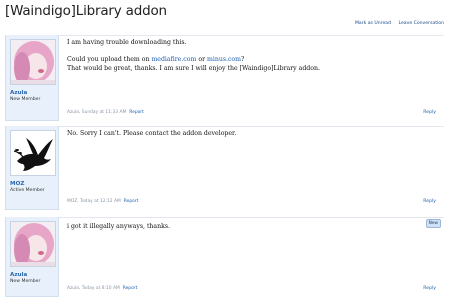 The height and width of the screenshot is (300, 449). I want to click on user-title: Active Member, so click(27, 190).